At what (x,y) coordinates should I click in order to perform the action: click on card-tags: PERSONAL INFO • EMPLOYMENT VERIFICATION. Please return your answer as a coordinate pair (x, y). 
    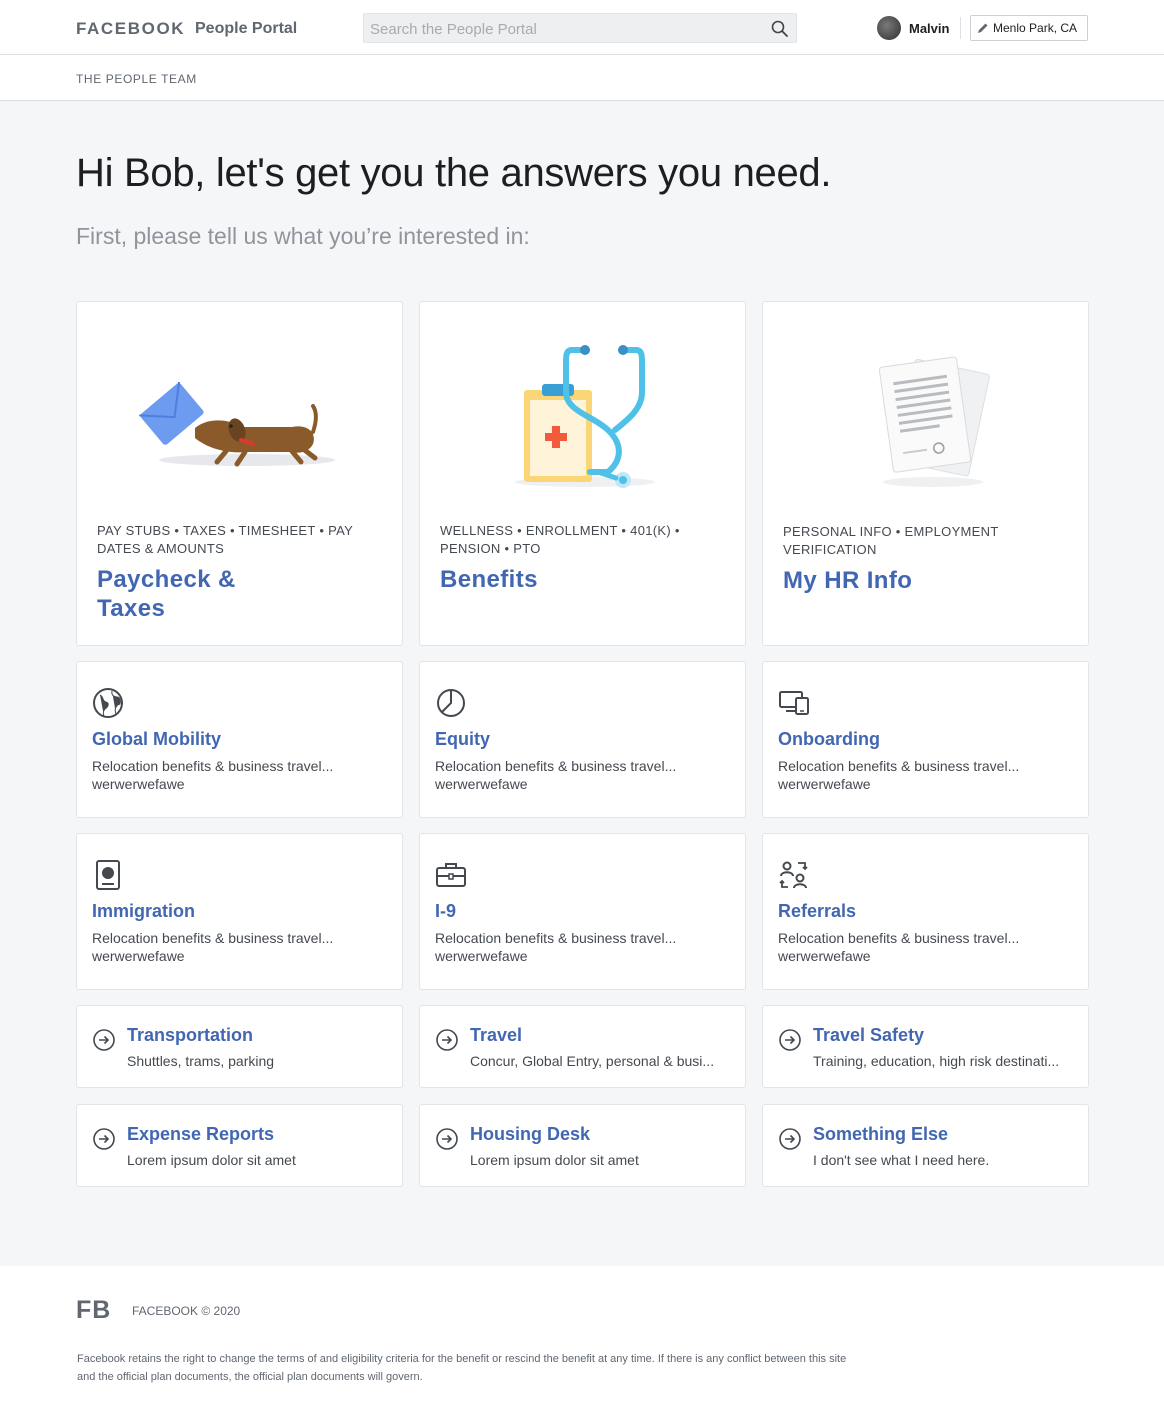
    Looking at the image, I should click on (891, 540).